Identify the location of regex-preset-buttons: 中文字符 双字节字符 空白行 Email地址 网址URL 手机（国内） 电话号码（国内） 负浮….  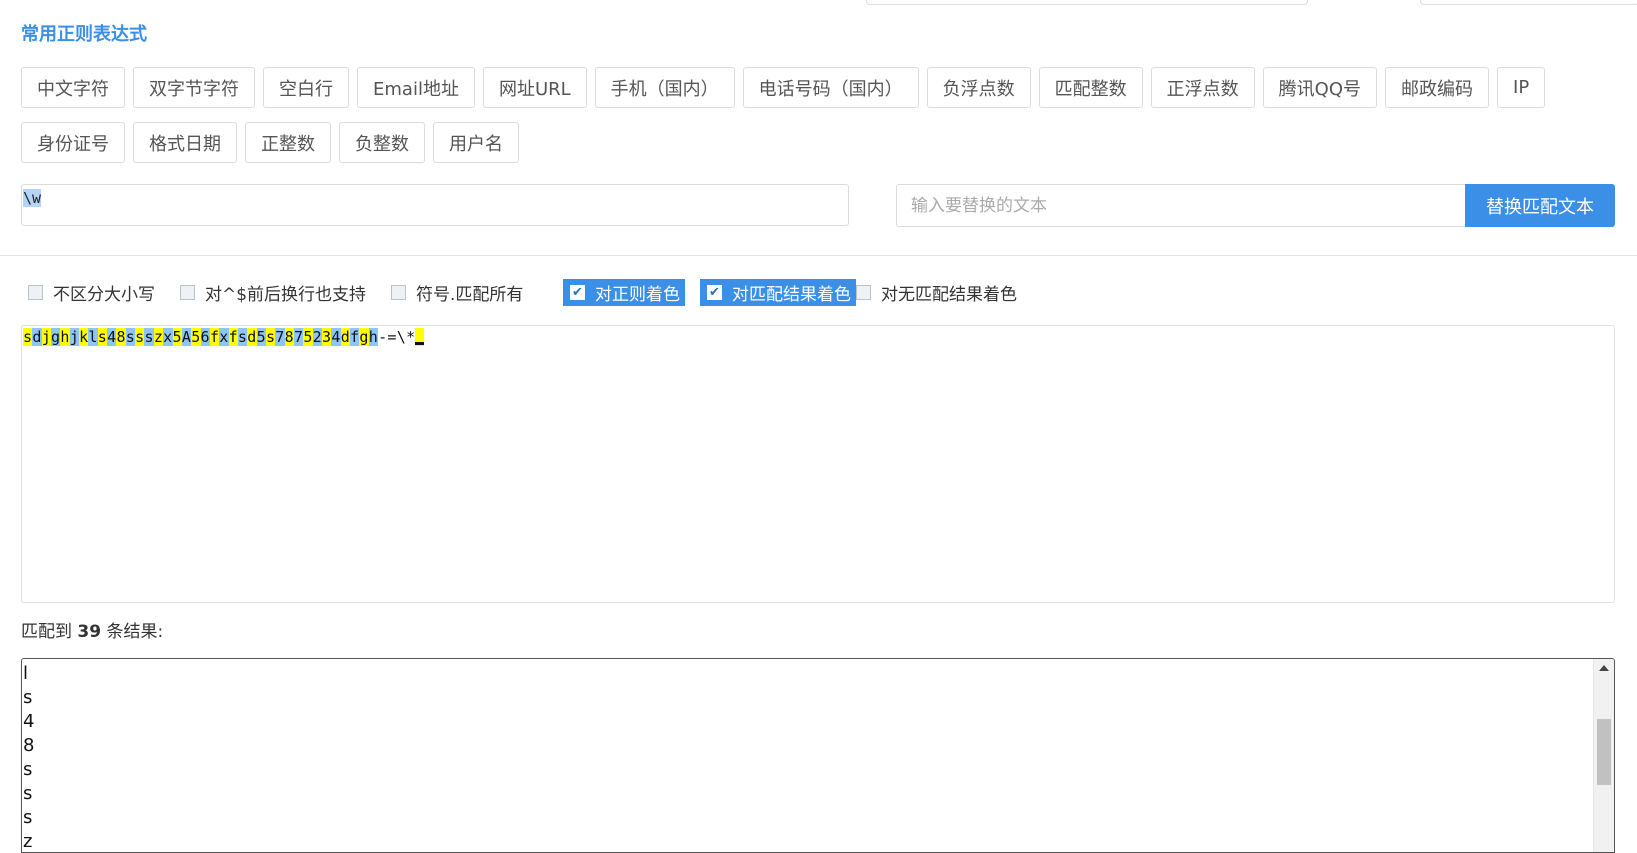
(821, 122).